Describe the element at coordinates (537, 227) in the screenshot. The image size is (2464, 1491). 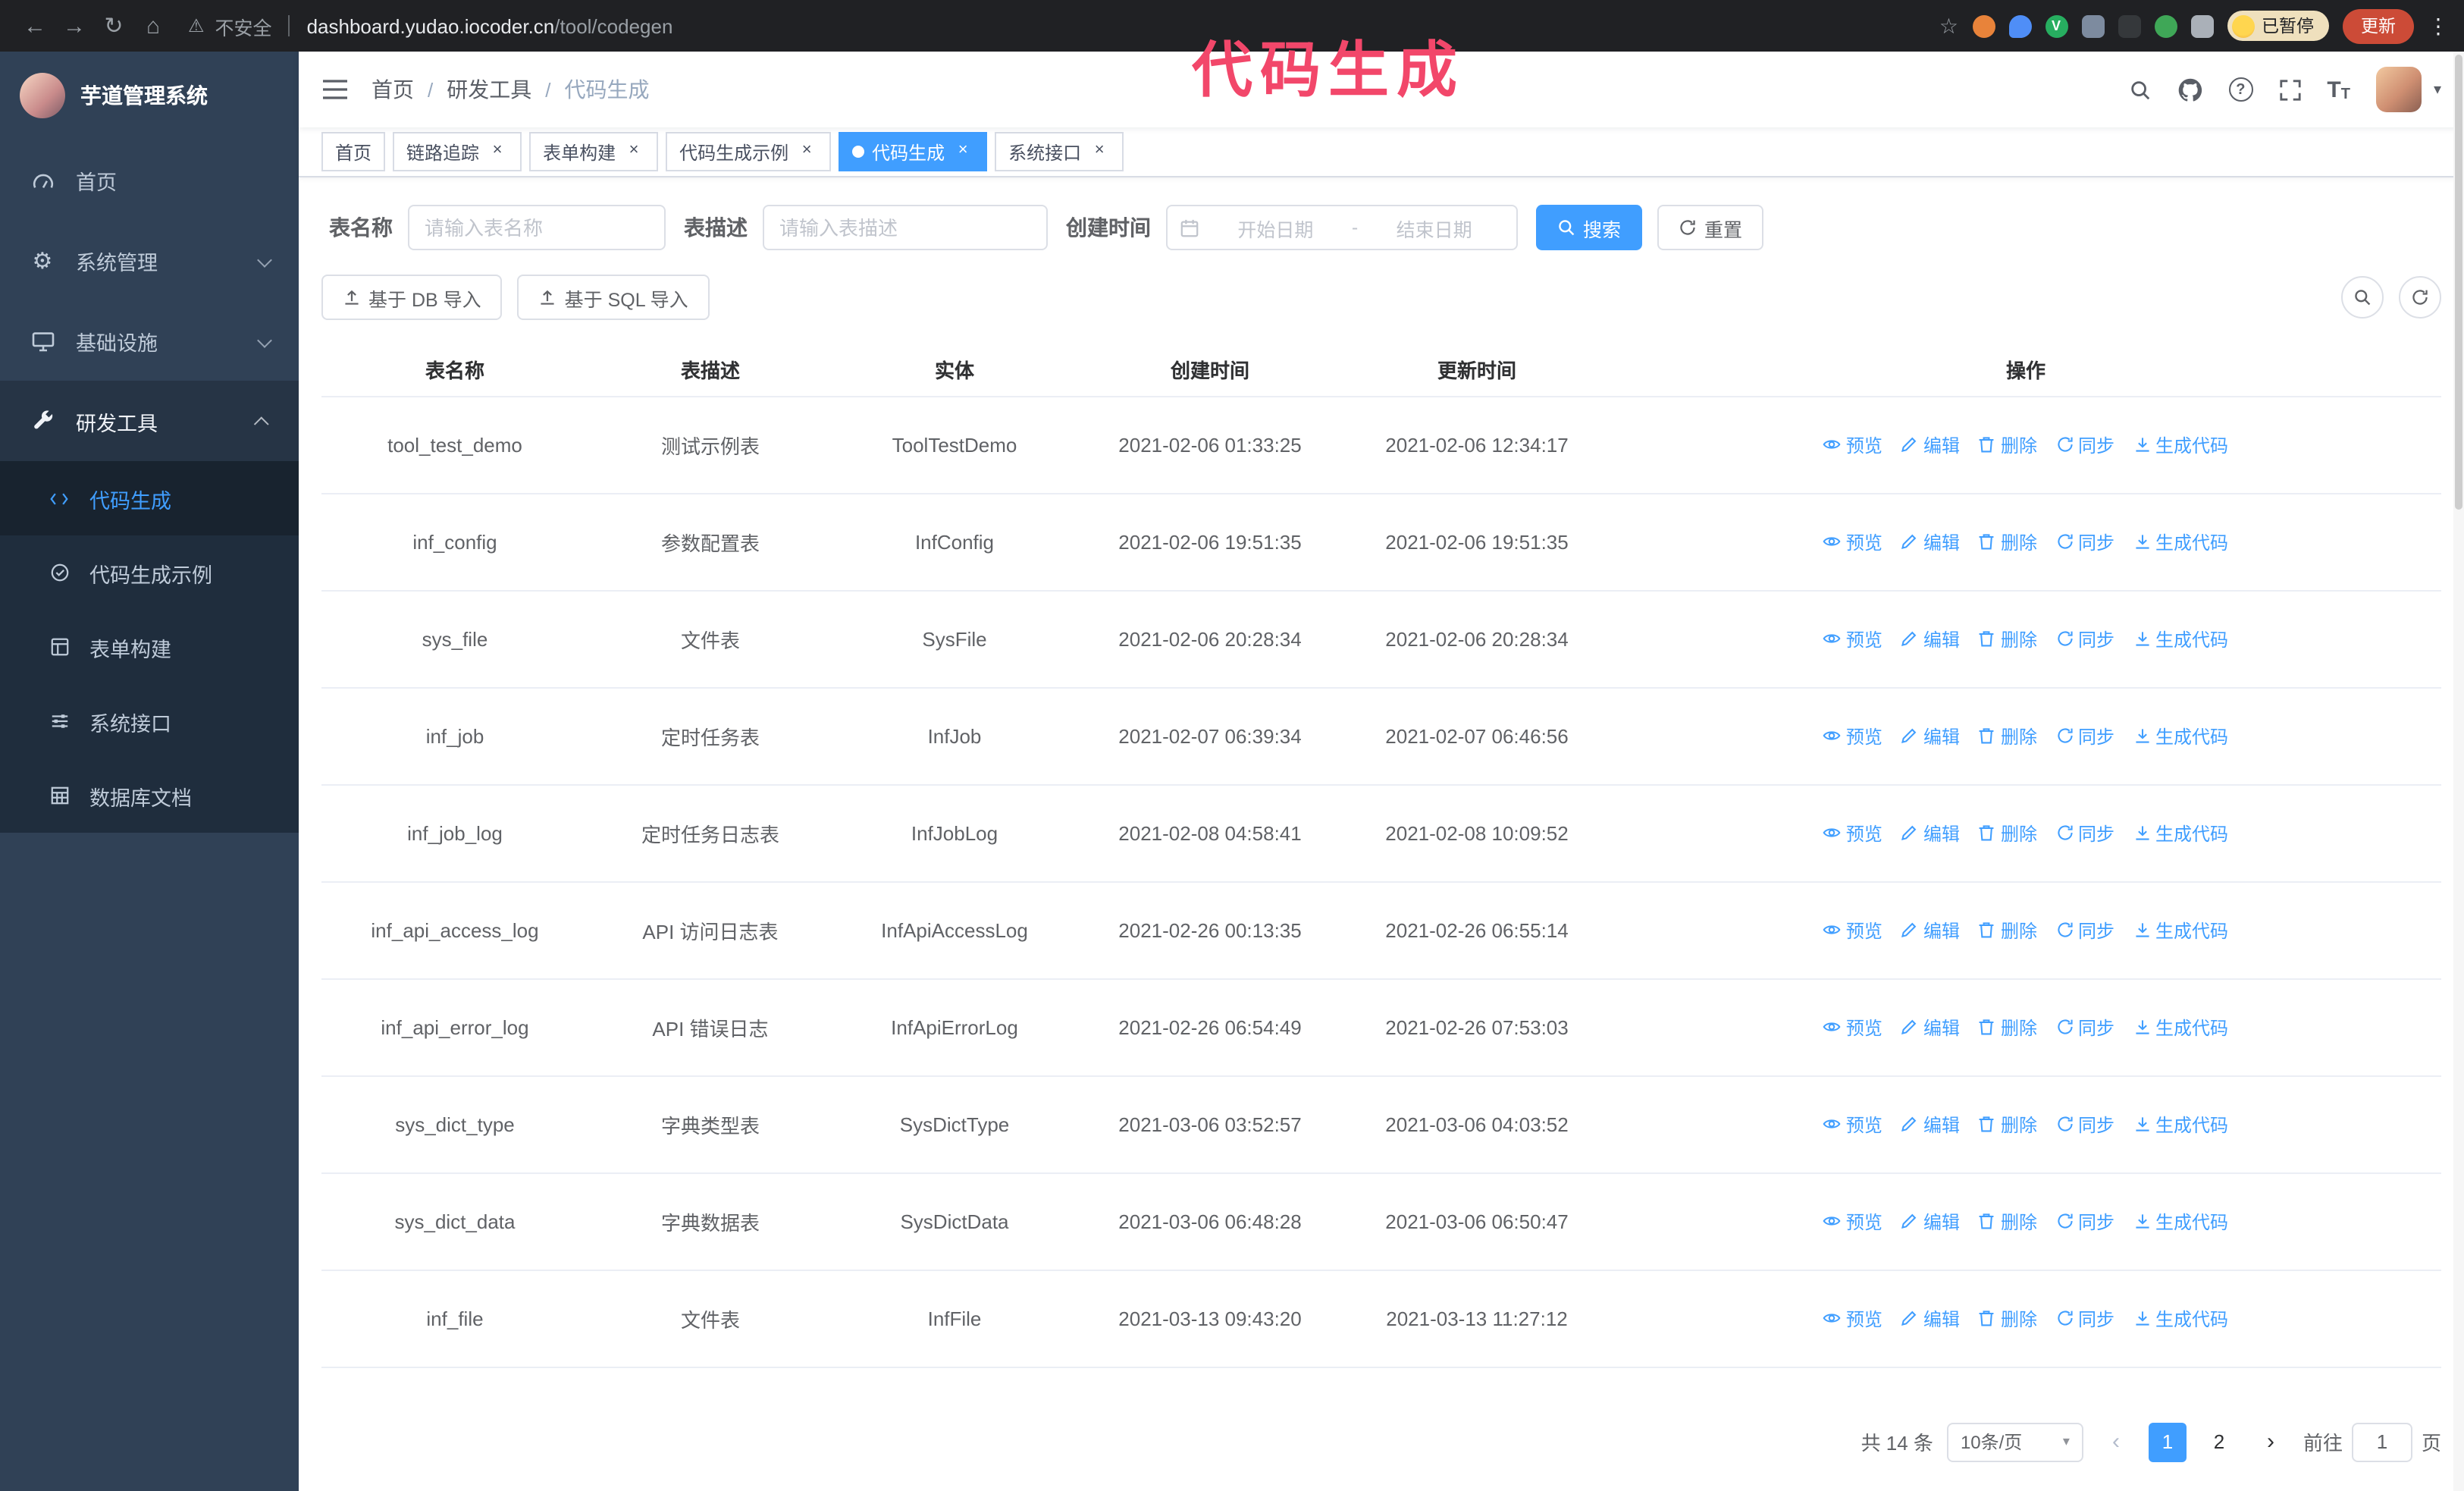
I see `table-name-input` at that location.